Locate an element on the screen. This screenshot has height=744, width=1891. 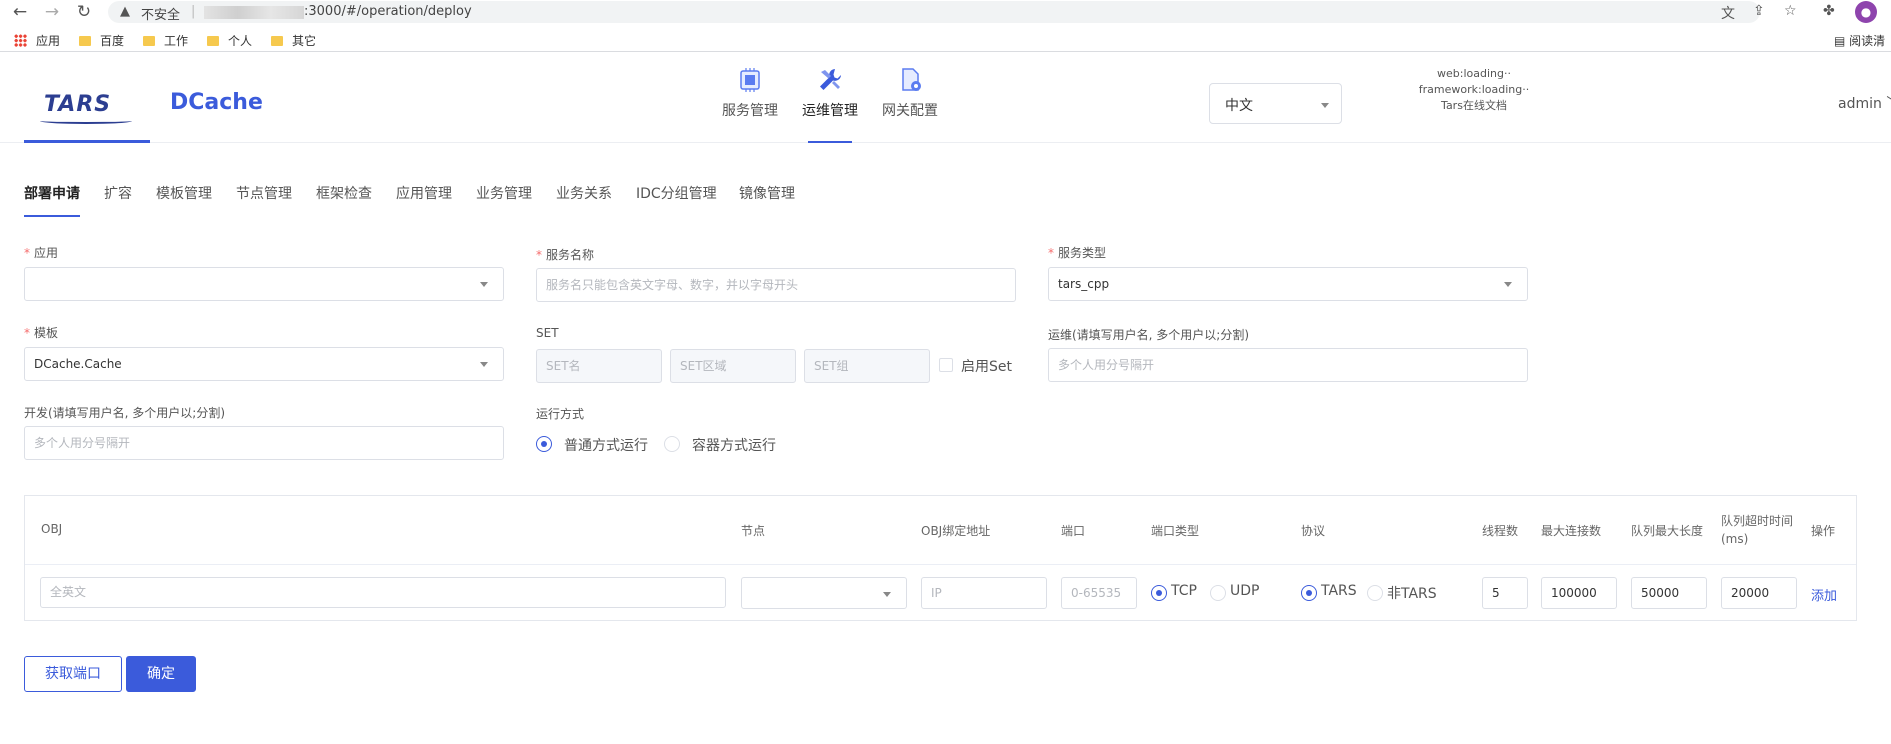
tab-app-management: 应用管理 is located at coordinates (424, 200).